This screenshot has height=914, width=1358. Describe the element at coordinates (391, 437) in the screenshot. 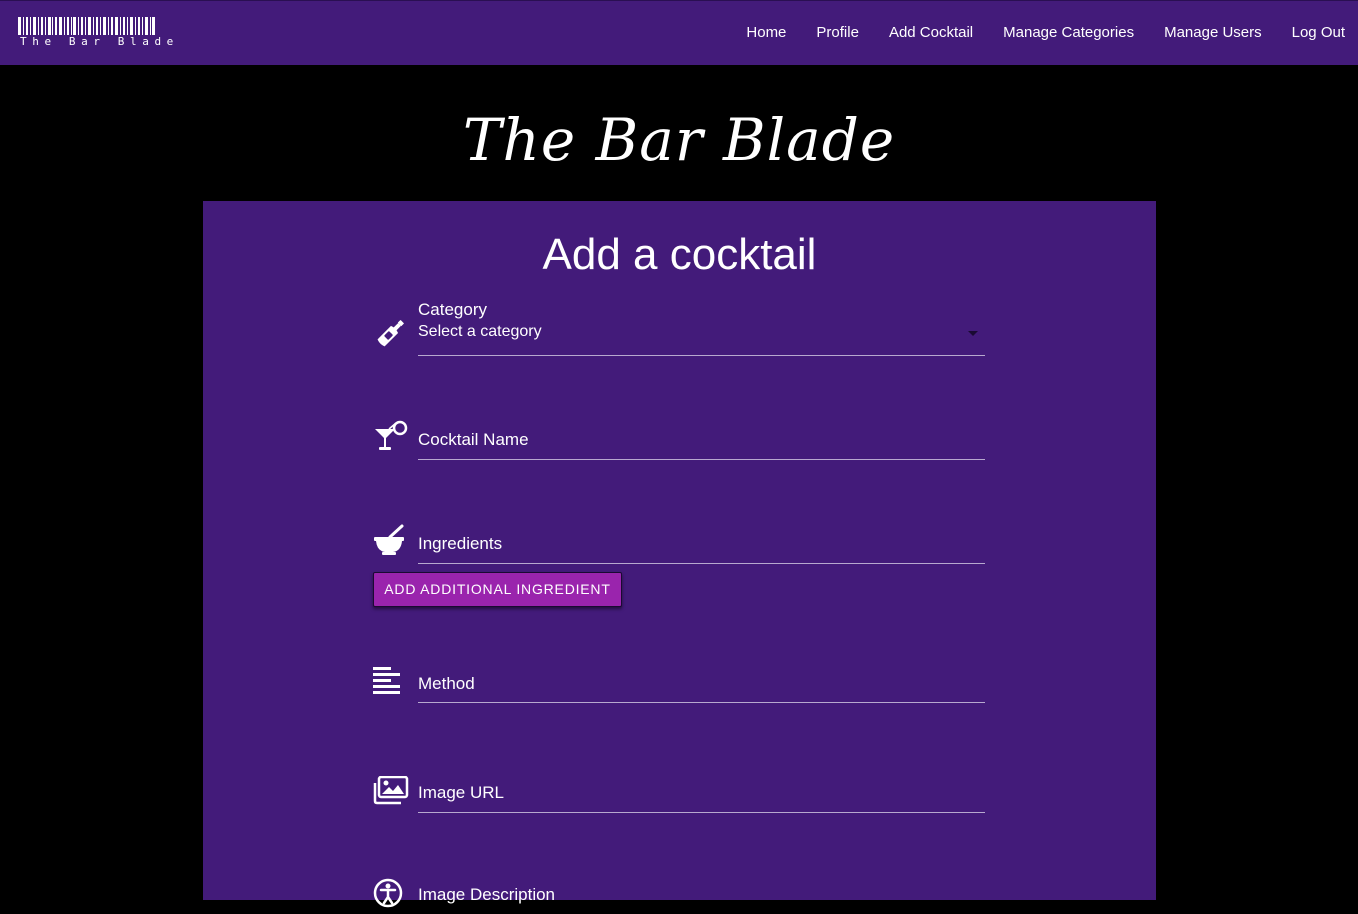

I see `cocktail-glass-icon` at that location.